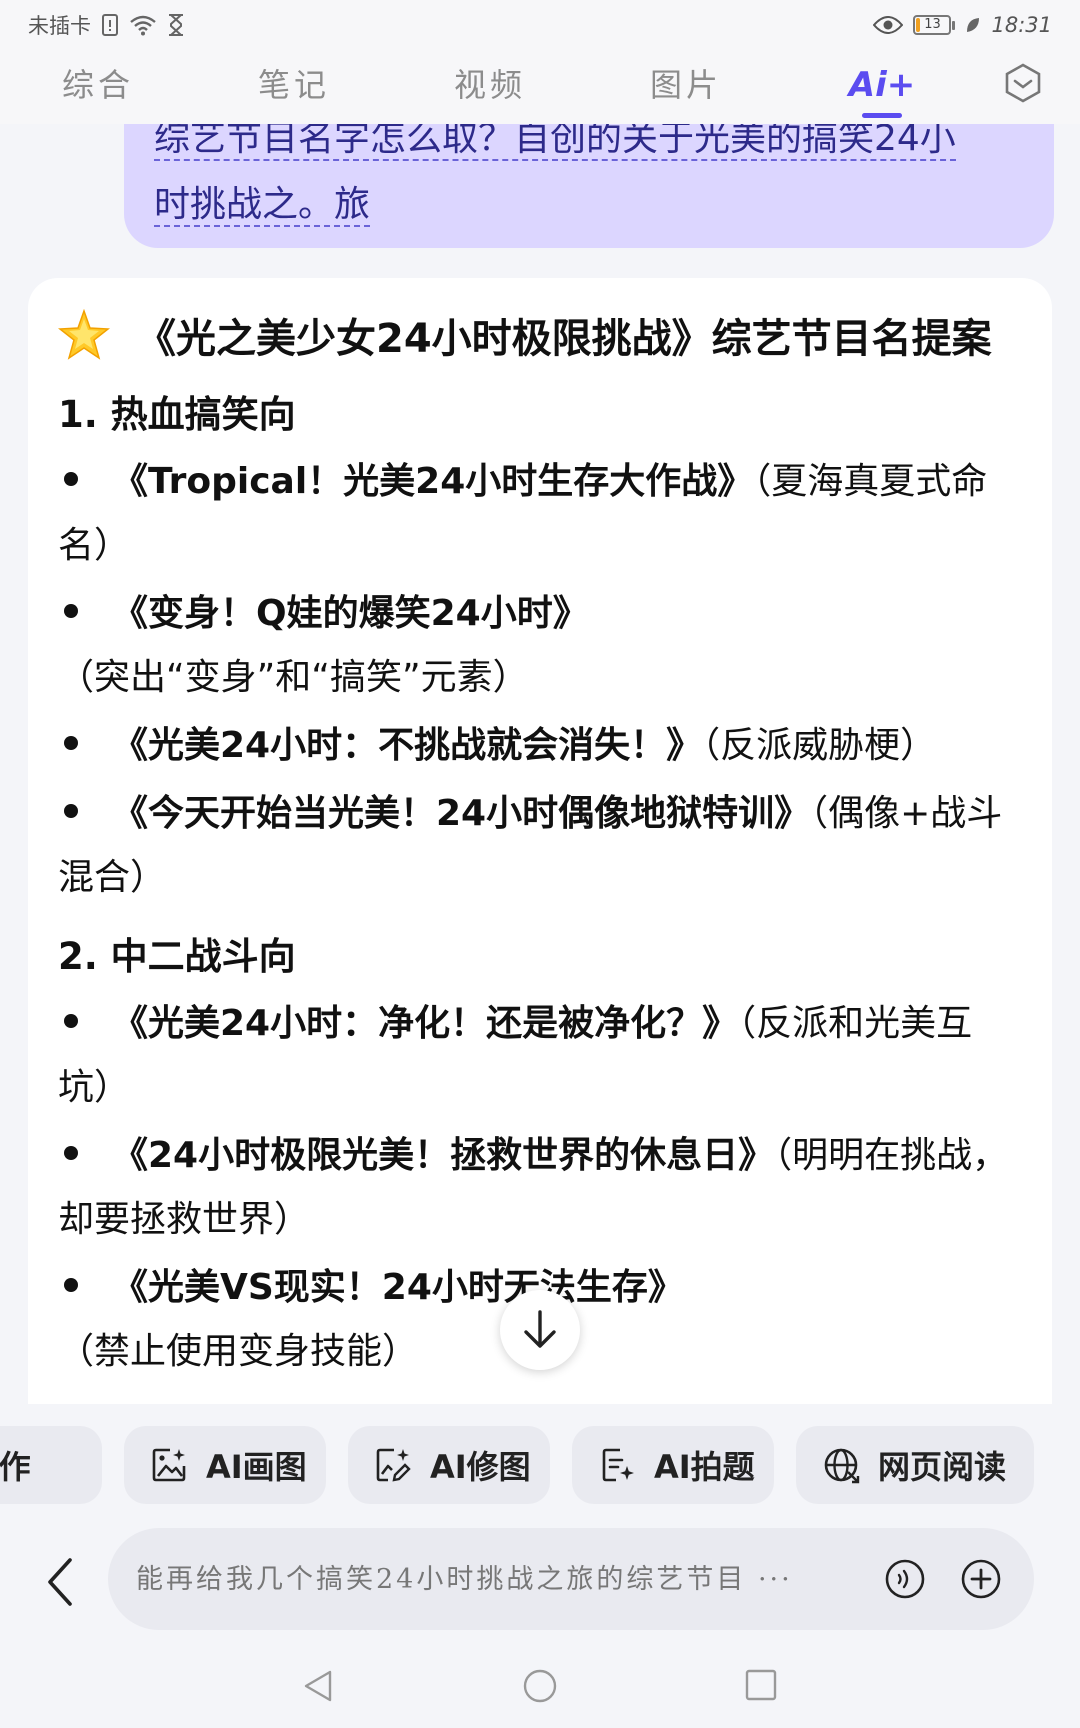 The height and width of the screenshot is (1728, 1080). I want to click on tab-ai-plus-label: Ai+, so click(882, 85).